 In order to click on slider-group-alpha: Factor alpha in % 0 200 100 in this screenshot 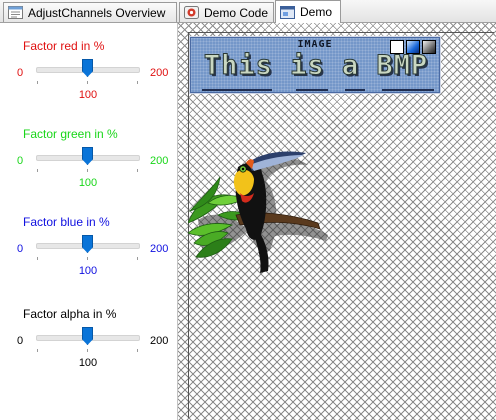, I will do `click(89, 347)`.